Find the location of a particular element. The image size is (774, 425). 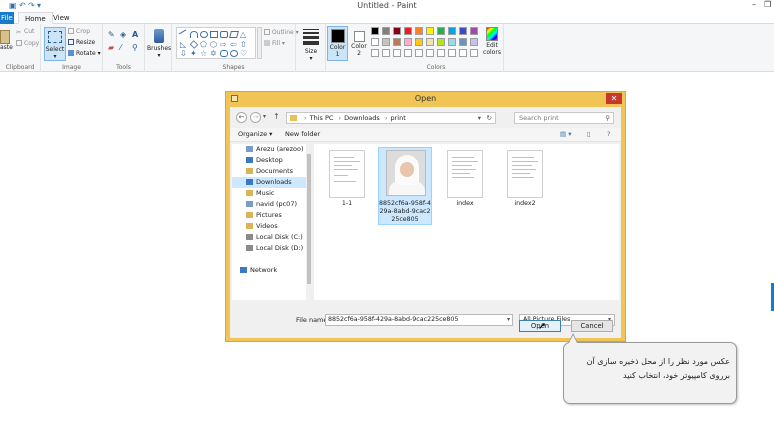

up-arrow-shape-icon: ⇧ is located at coordinates (244, 45).